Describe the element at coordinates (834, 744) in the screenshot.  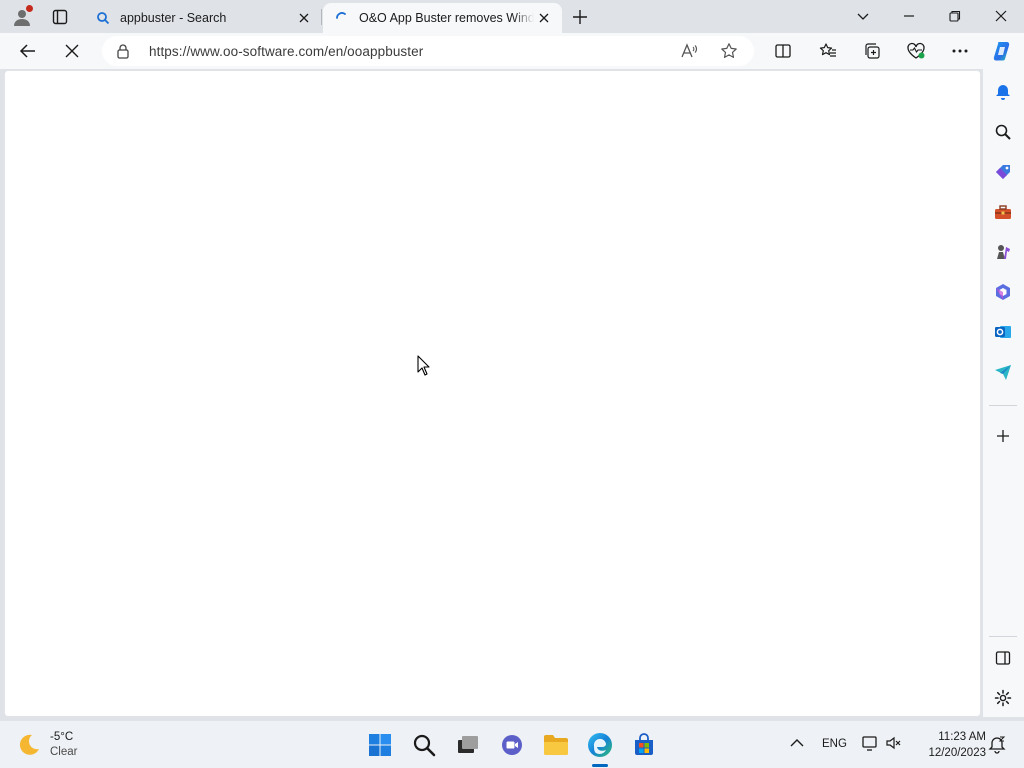
I see `language-indicator: ENG` at that location.